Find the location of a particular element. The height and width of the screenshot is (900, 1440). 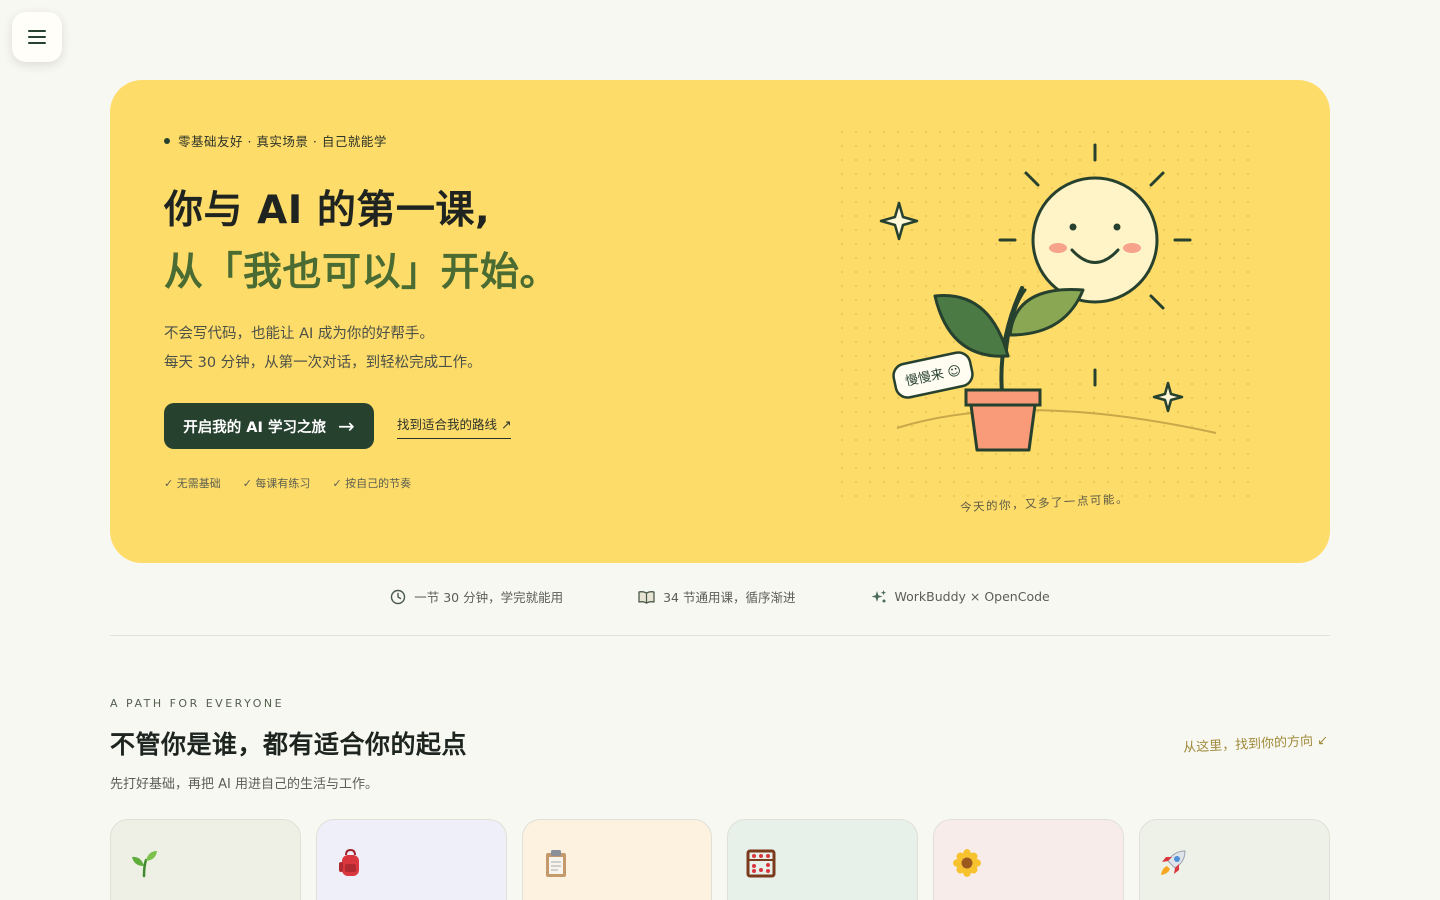

clock-icon is located at coordinates (398, 596).